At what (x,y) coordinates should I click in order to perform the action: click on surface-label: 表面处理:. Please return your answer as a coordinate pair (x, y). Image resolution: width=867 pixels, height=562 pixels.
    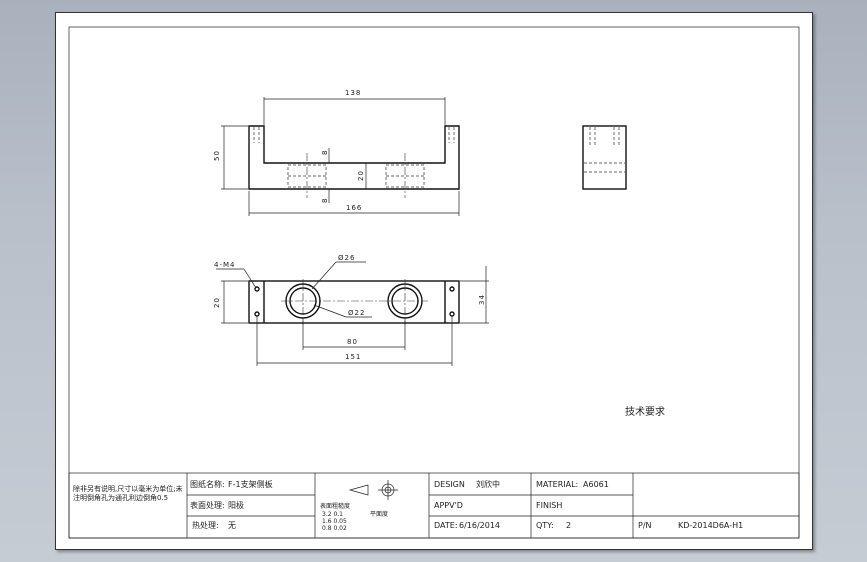
    Looking at the image, I should click on (207, 505).